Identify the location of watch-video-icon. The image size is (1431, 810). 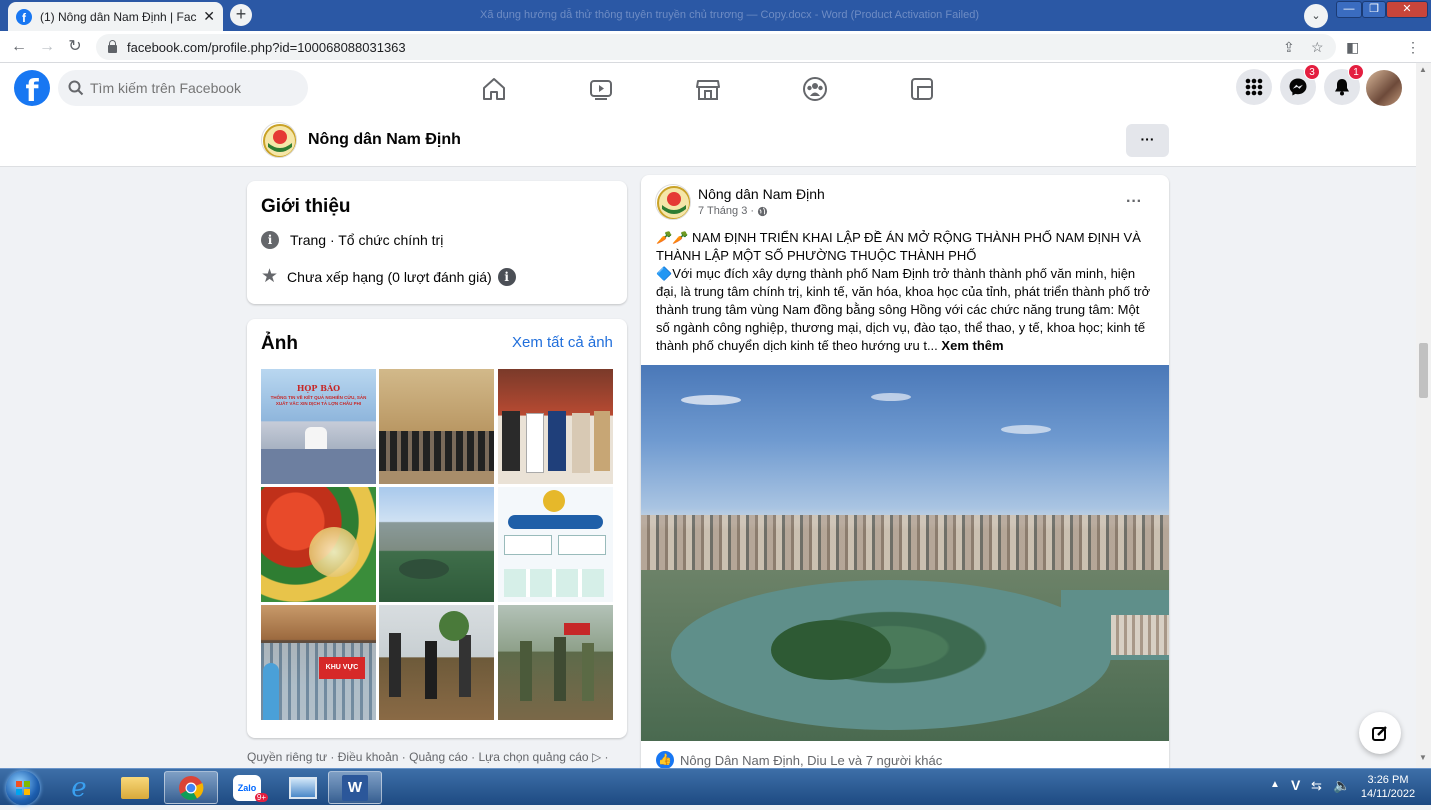
(601, 89).